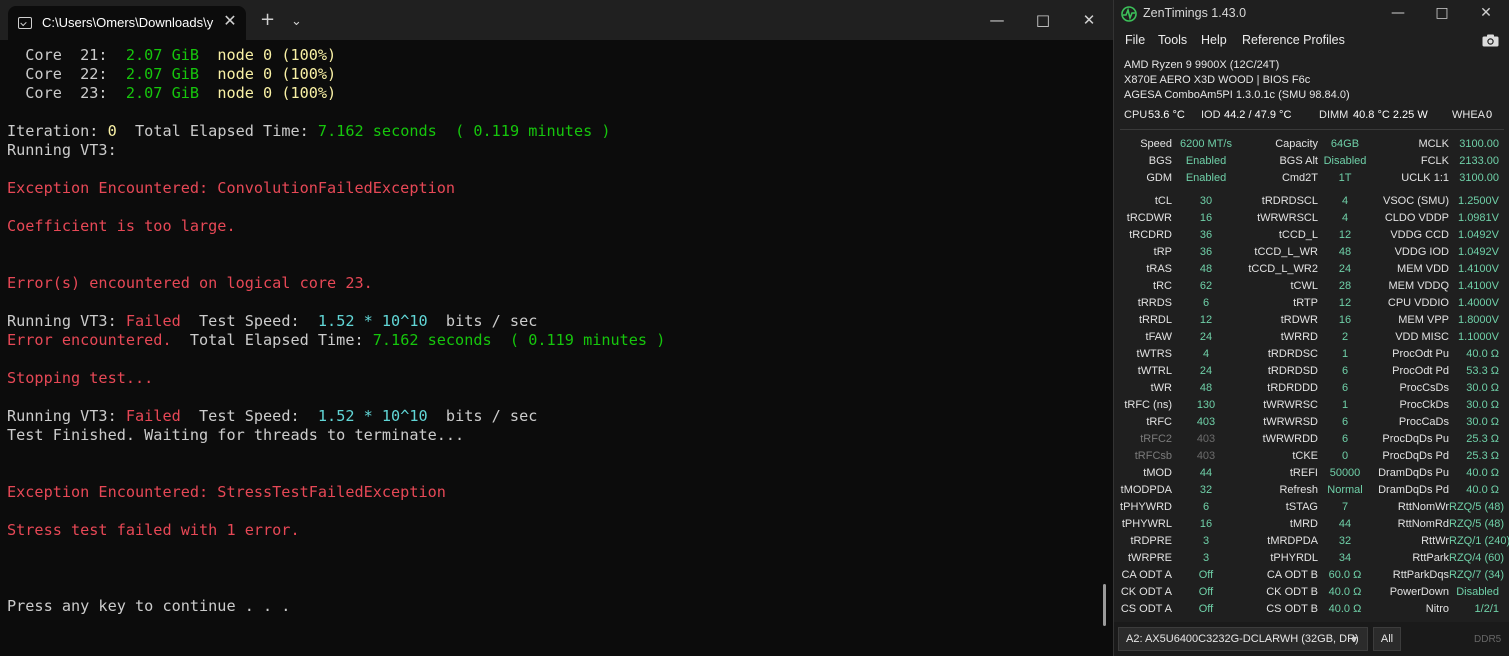 This screenshot has height=656, width=1509. Describe the element at coordinates (1304, 286) in the screenshot. I see `timing-label: tCWL` at that location.